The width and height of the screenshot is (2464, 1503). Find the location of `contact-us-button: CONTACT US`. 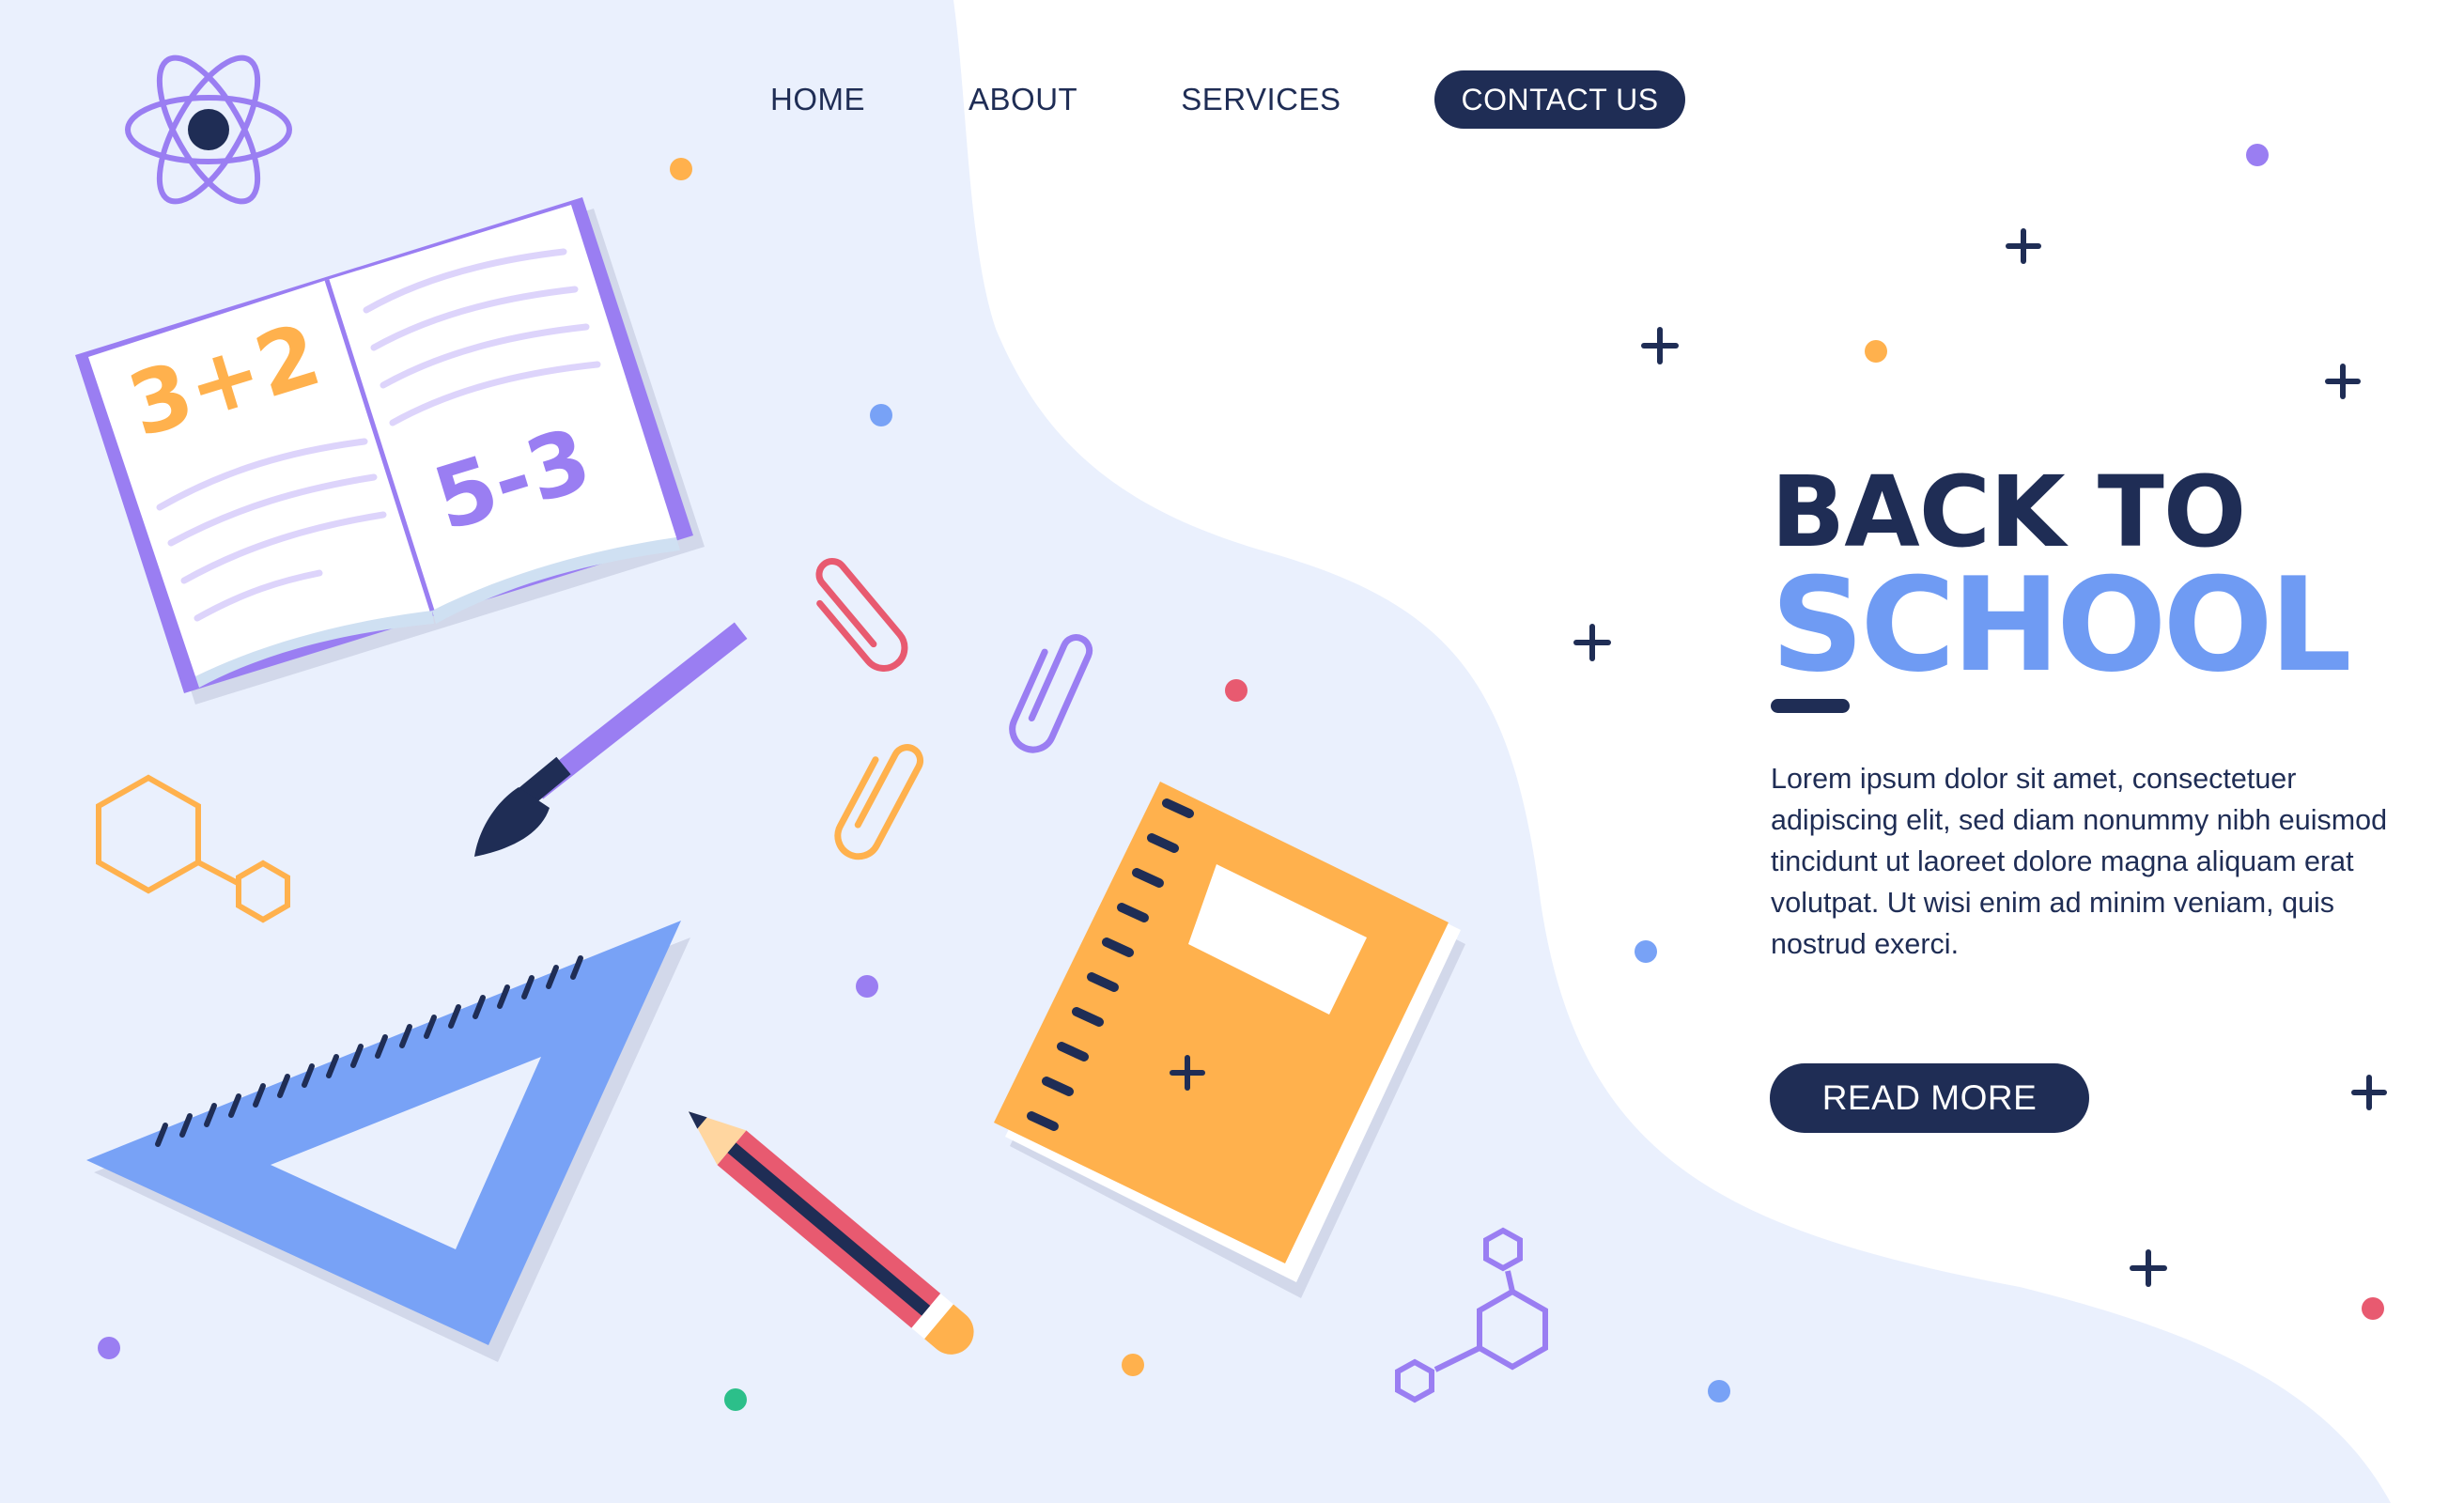

contact-us-button: CONTACT US is located at coordinates (1559, 99).